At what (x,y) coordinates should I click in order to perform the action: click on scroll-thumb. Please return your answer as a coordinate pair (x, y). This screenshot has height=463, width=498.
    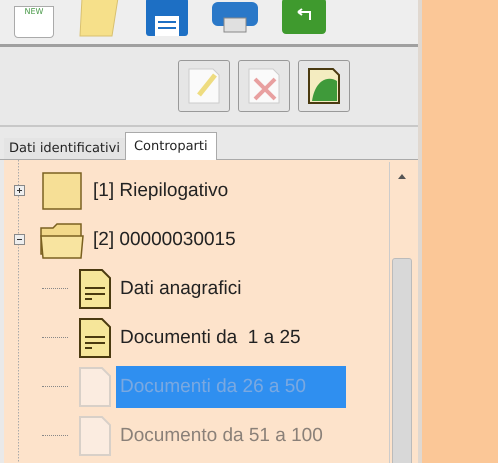
    Looking at the image, I should click on (402, 360).